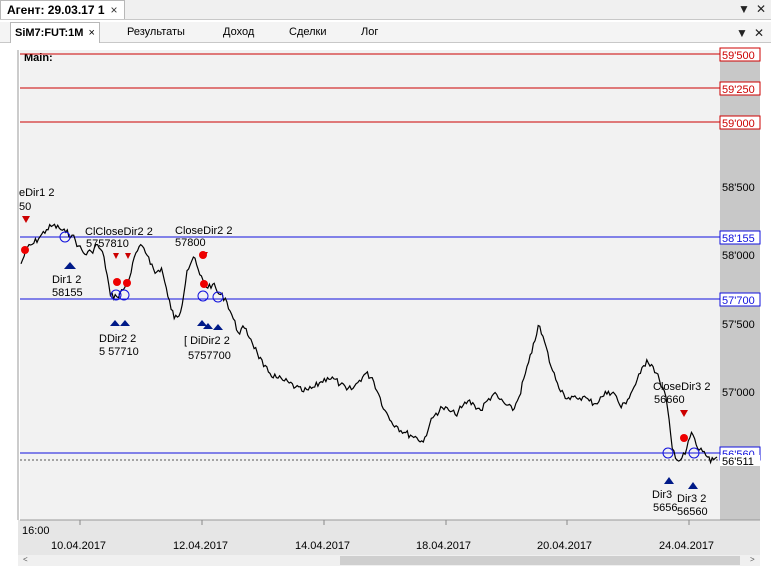 Image resolution: width=771 pixels, height=571 pixels. I want to click on trade-annotation: CloseDir2 2, so click(203, 231).